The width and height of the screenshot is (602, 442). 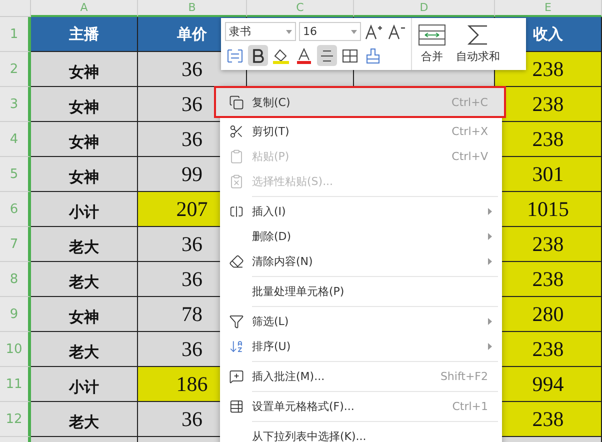 What do you see at coordinates (360, 102) in the screenshot?
I see `menu-item: 复制(C) Ctrl+C` at bounding box center [360, 102].